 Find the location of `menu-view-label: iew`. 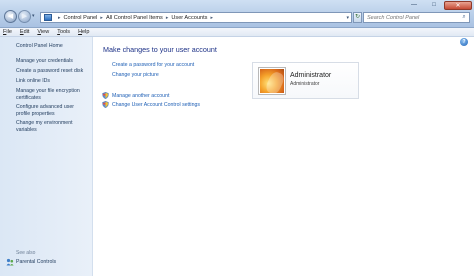

menu-view-label: iew is located at coordinates (45, 32).